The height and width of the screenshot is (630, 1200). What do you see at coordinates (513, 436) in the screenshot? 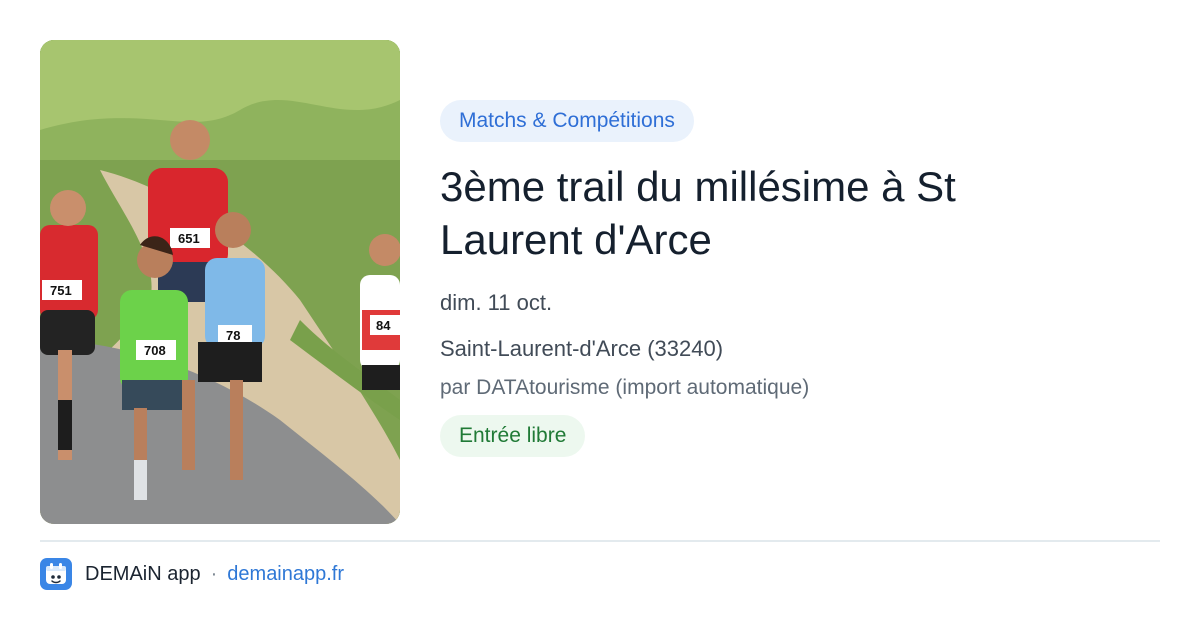
I see `price-badge: Entrée libre` at bounding box center [513, 436].